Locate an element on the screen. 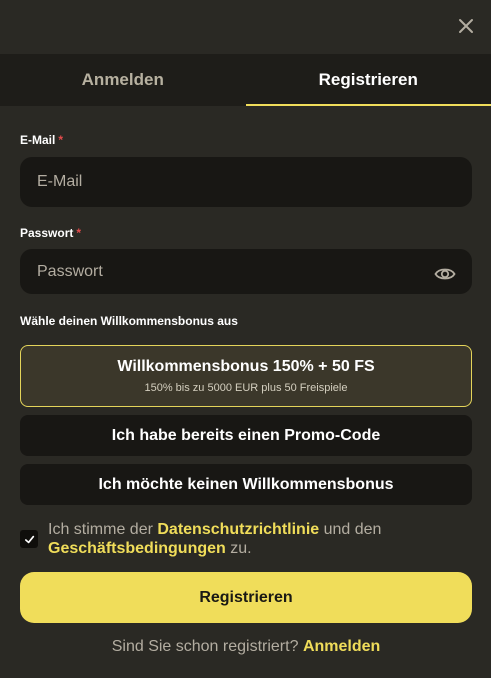 The height and width of the screenshot is (678, 491). email-label-text: E-Mail is located at coordinates (38, 140).